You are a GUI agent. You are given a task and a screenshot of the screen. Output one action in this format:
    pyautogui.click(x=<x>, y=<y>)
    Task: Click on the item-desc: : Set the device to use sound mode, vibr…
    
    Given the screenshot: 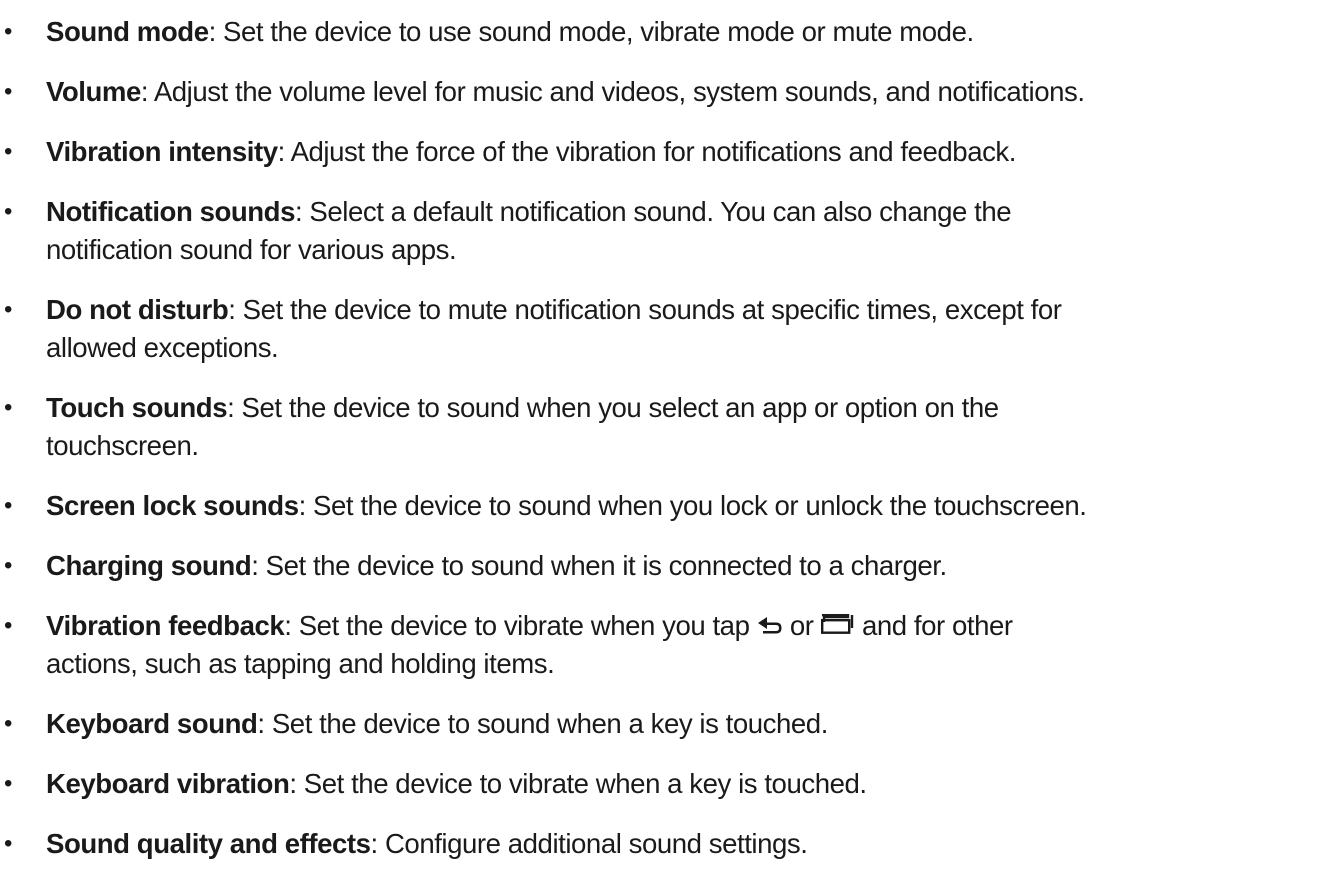 What is the action you would take?
    pyautogui.click(x=591, y=31)
    